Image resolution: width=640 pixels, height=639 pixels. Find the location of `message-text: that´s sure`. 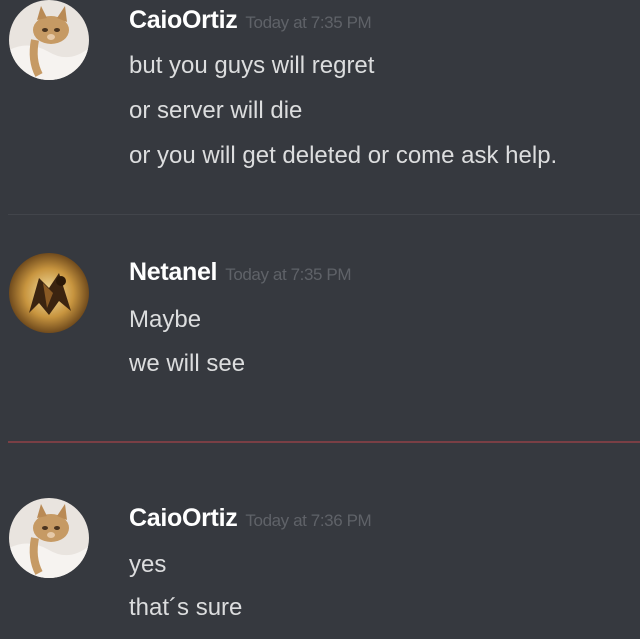

message-text: that´s sure is located at coordinates (186, 607).